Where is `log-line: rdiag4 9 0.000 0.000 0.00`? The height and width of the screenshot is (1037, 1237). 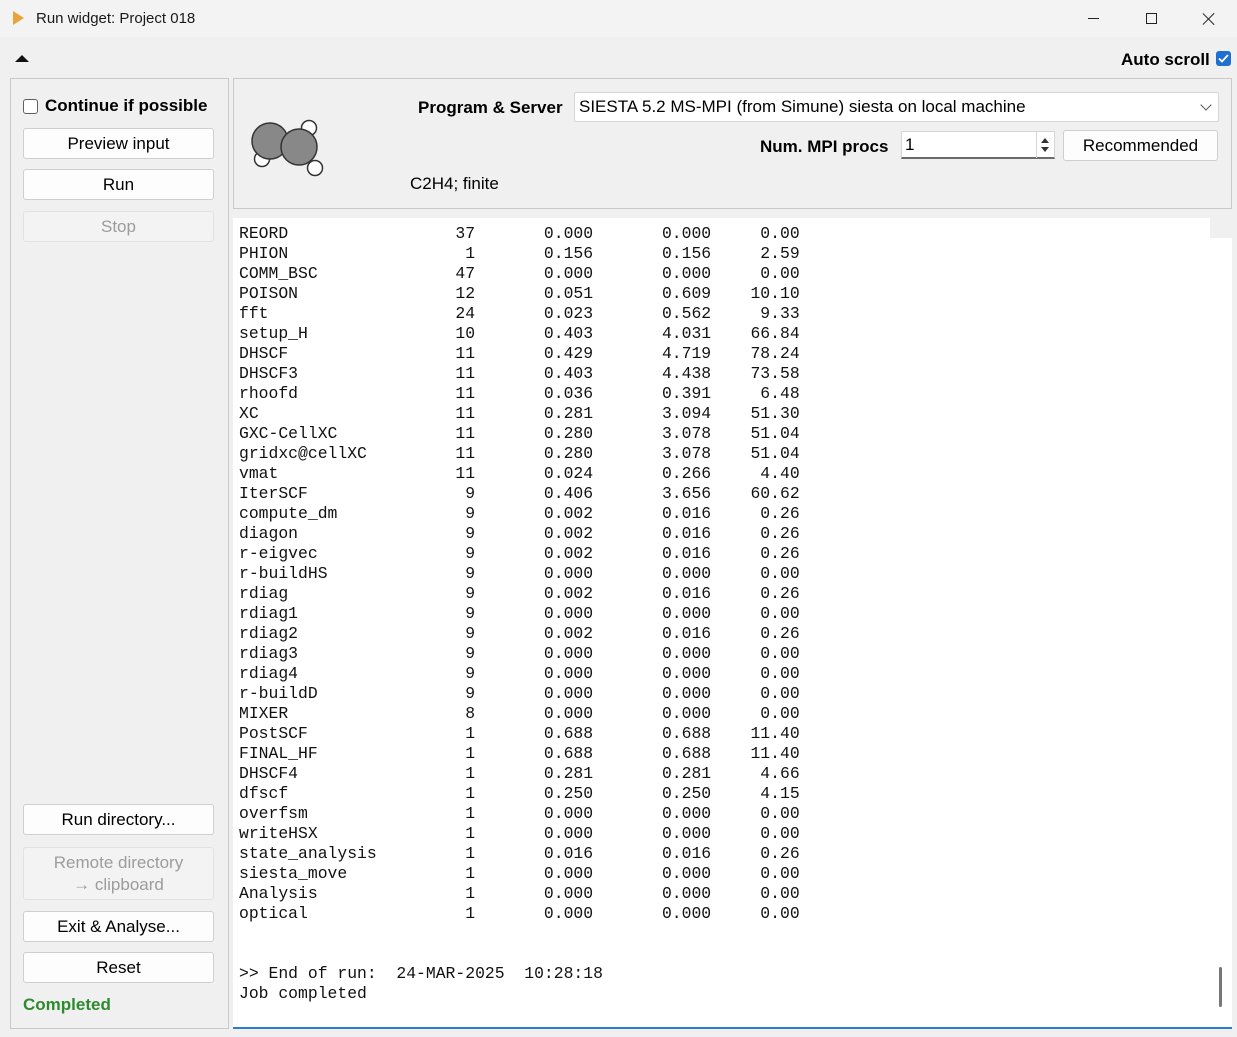
log-line: rdiag4 9 0.000 0.000 0.00 is located at coordinates (519, 673).